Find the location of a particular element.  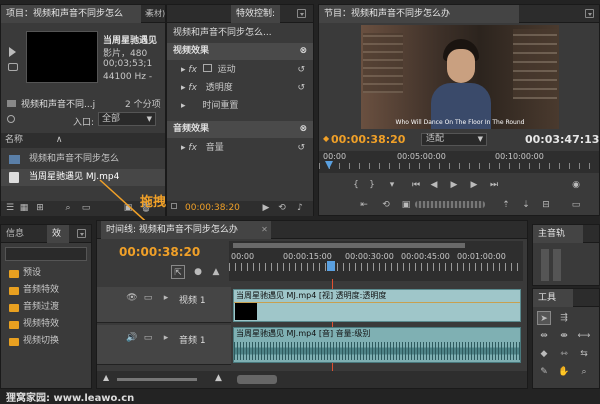

tab-tools: 工具 is located at coordinates (553, 298).